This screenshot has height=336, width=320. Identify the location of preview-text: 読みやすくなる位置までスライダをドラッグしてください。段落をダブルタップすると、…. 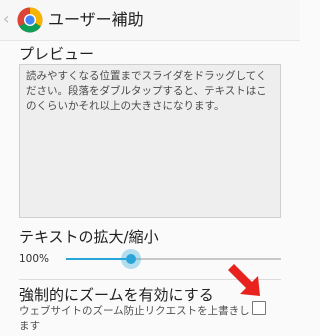
(146, 91).